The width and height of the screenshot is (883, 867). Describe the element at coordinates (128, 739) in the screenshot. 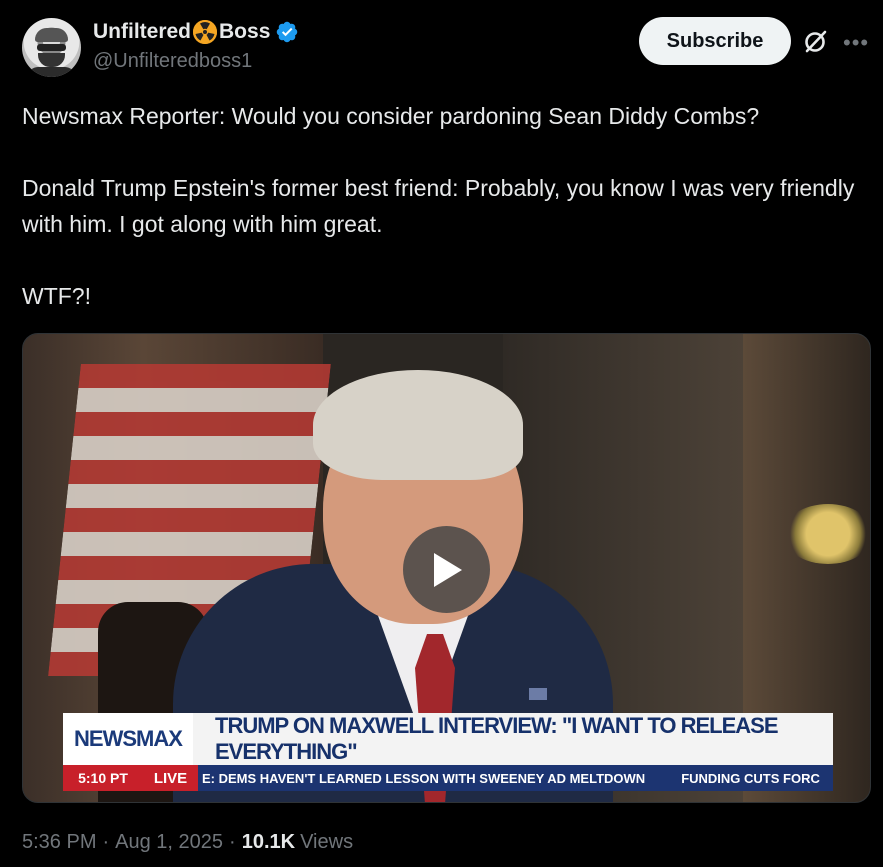

I see `newsmax-logo: NEWSMAX` at that location.